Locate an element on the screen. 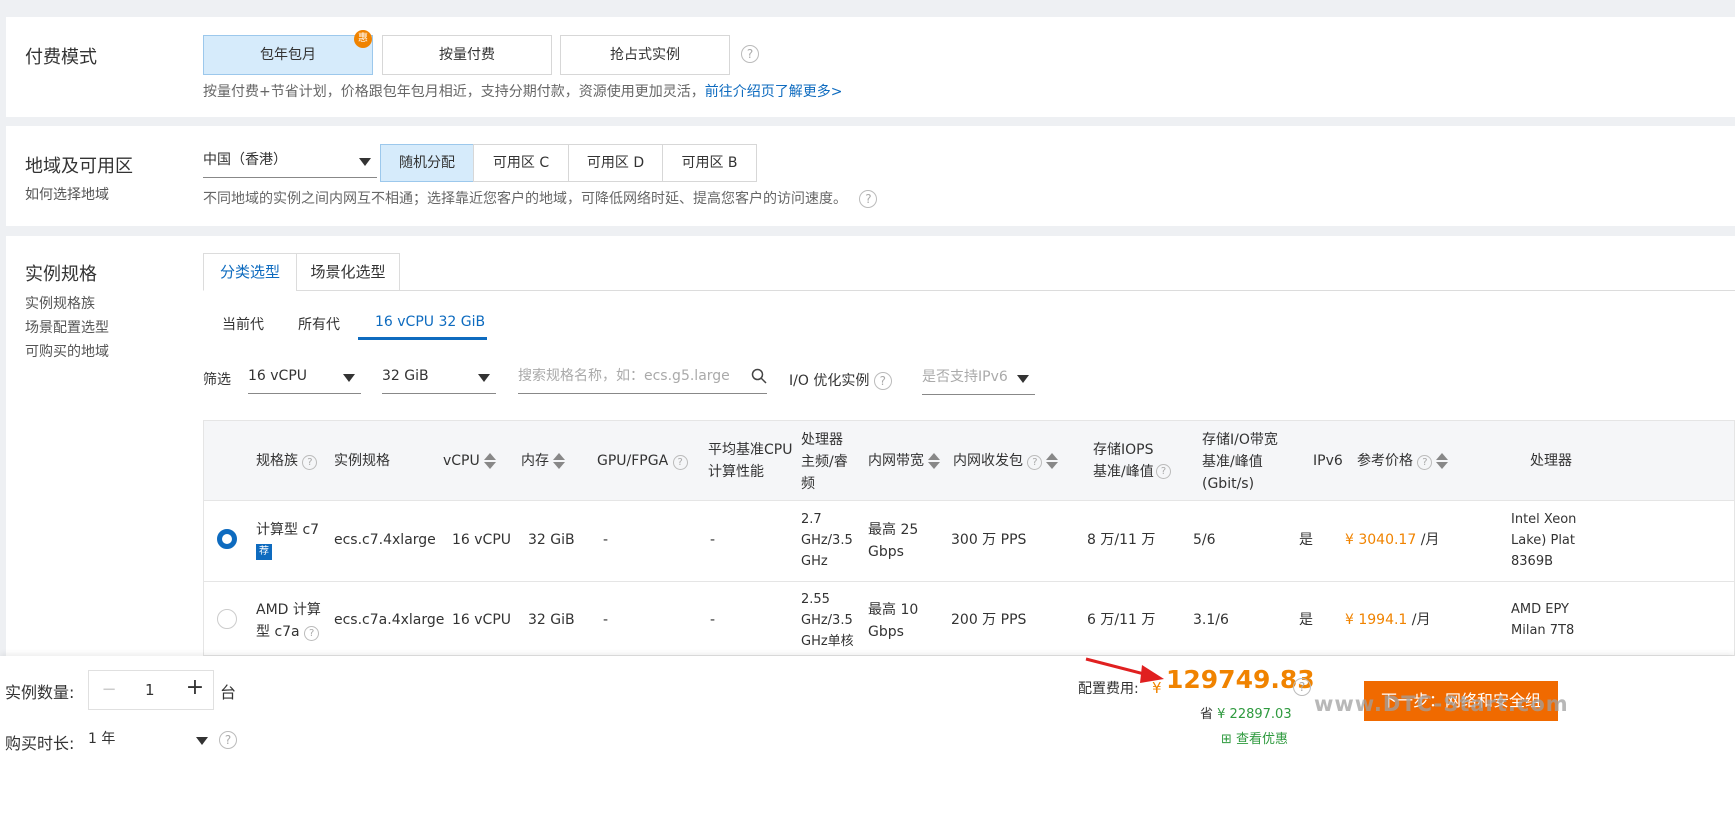  cell-vcpu: 16 vCPU is located at coordinates (482, 620).